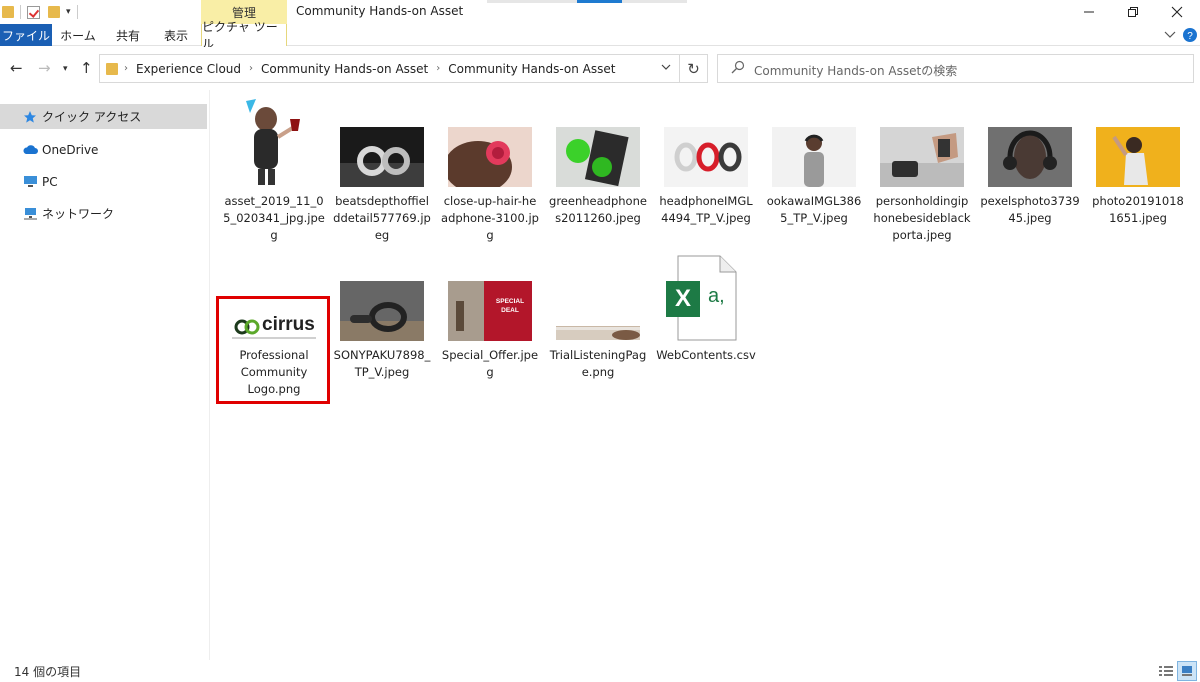 This screenshot has height=682, width=1200. What do you see at coordinates (510, 306) in the screenshot?
I see `thumbnail-text: SPECIAL DEAL` at bounding box center [510, 306].